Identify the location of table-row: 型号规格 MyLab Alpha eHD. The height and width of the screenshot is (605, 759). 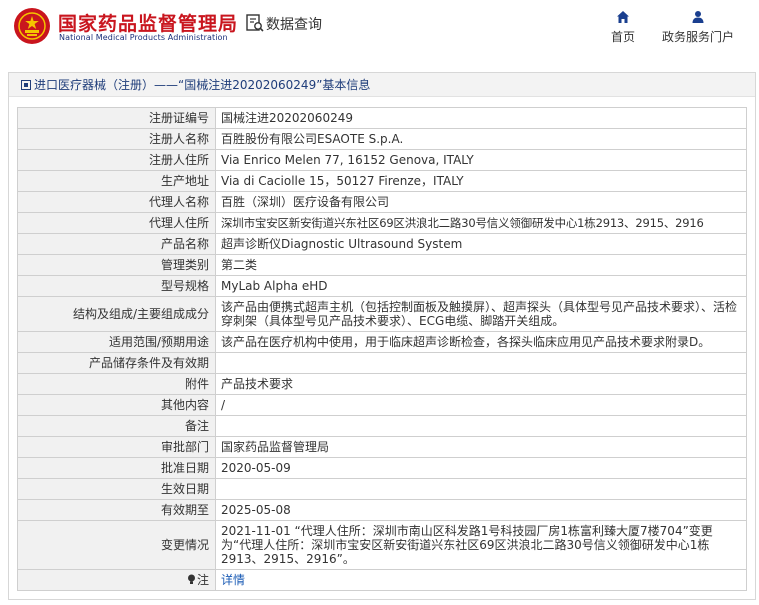
(382, 286).